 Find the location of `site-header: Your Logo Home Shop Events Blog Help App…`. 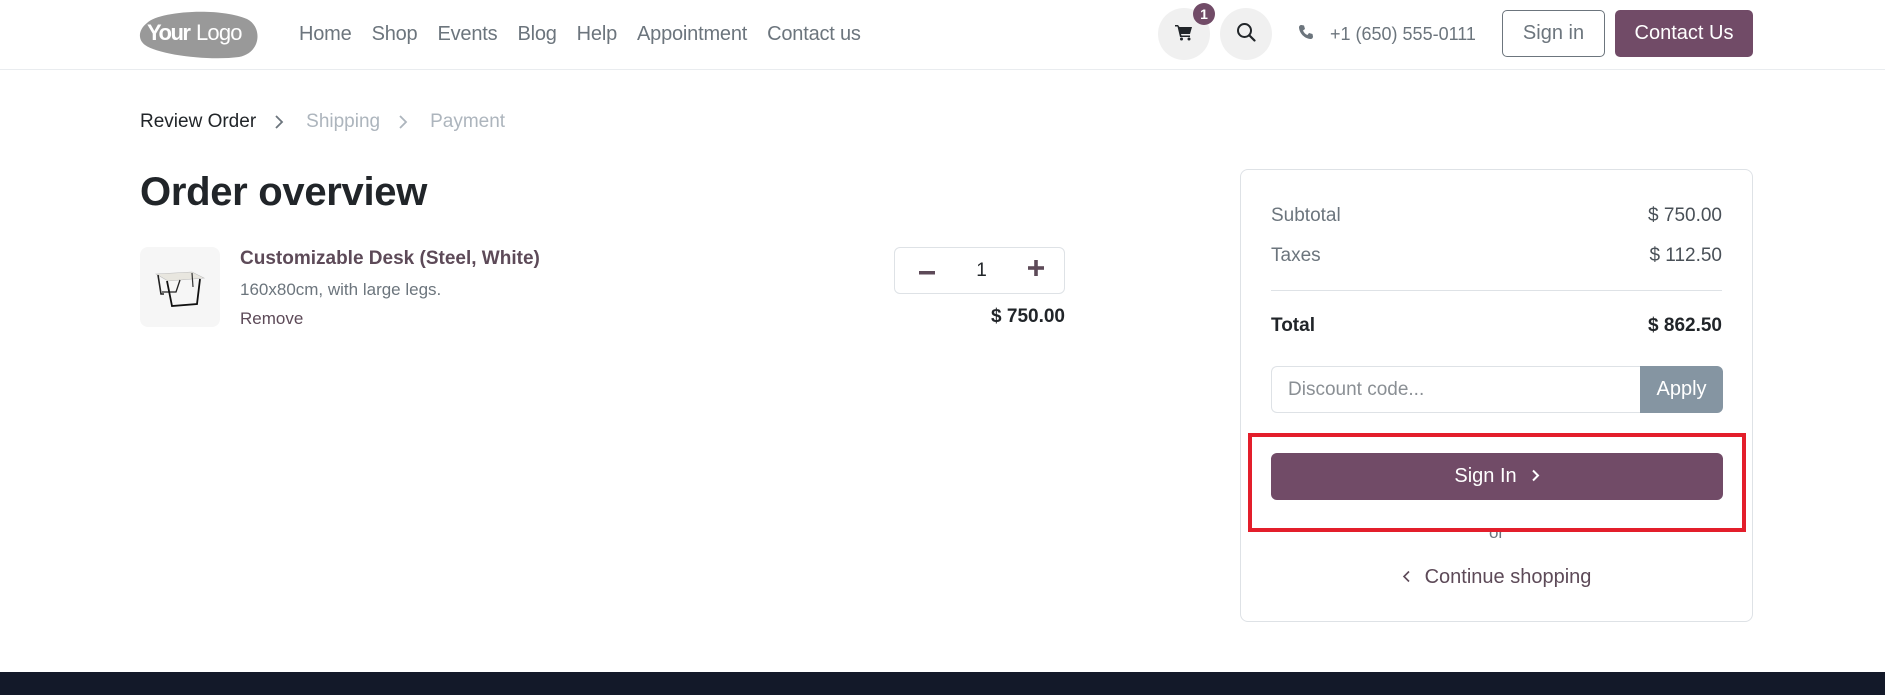

site-header: Your Logo Home Shop Events Blog Help App… is located at coordinates (942, 35).